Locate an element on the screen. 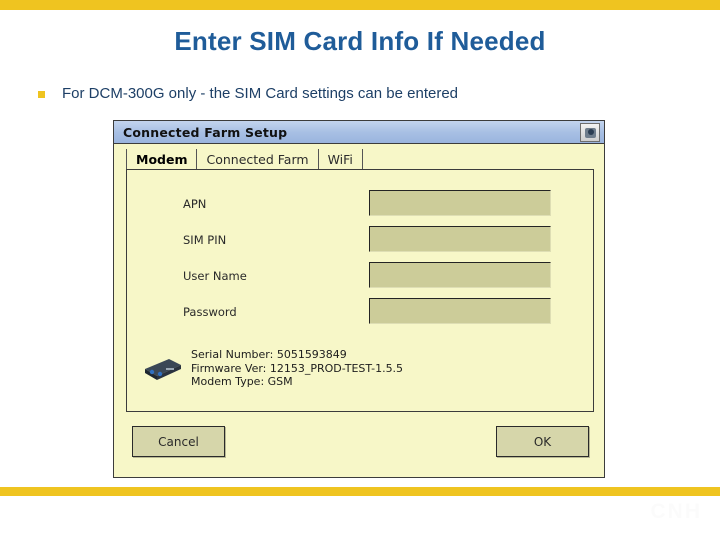  field-row-user-name: User Name is located at coordinates (360, 276).